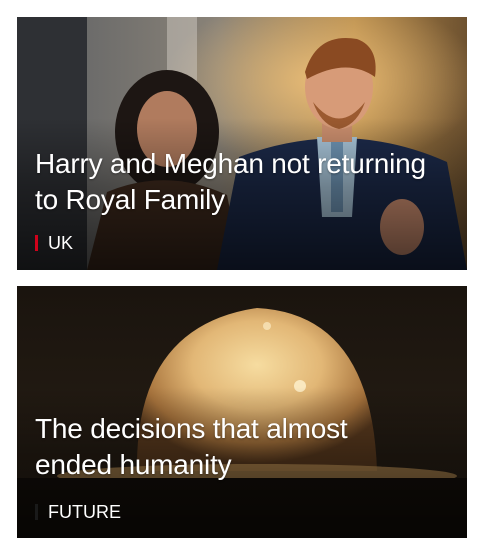  I want to click on story-headline: The decisions that almost ended humanity, so click(231, 447).